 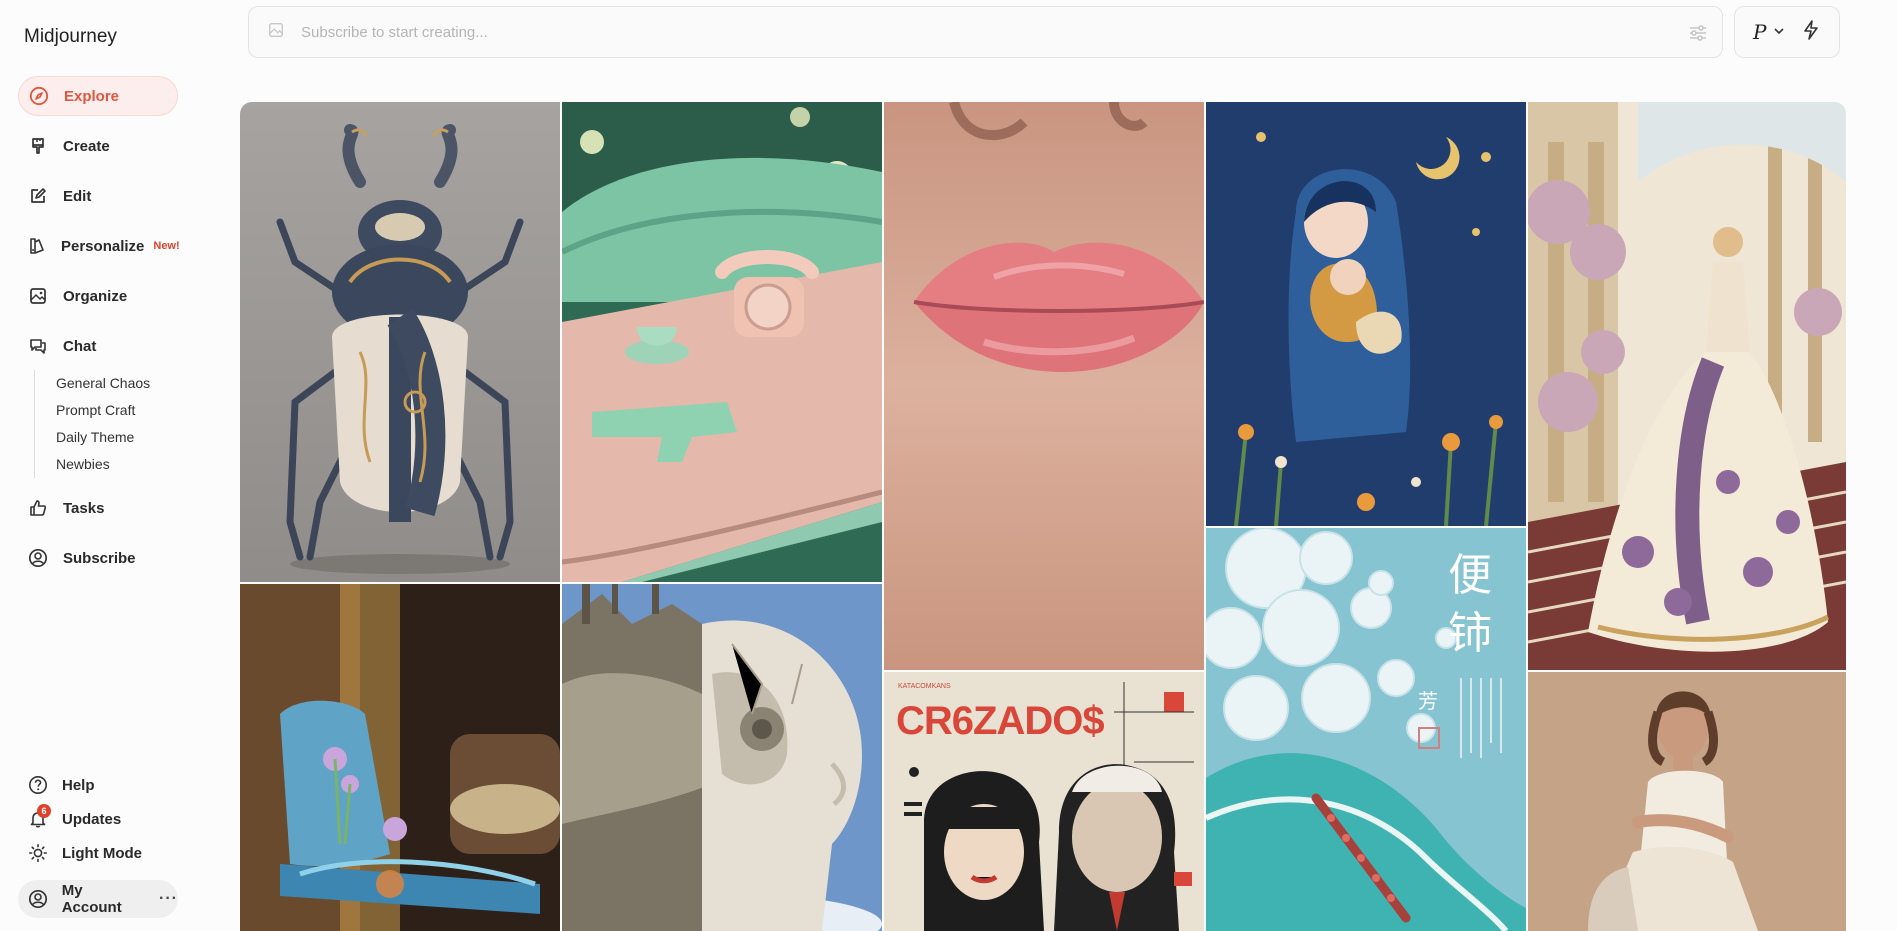 I want to click on gallery-item-ornate-beetle, so click(x=400, y=342).